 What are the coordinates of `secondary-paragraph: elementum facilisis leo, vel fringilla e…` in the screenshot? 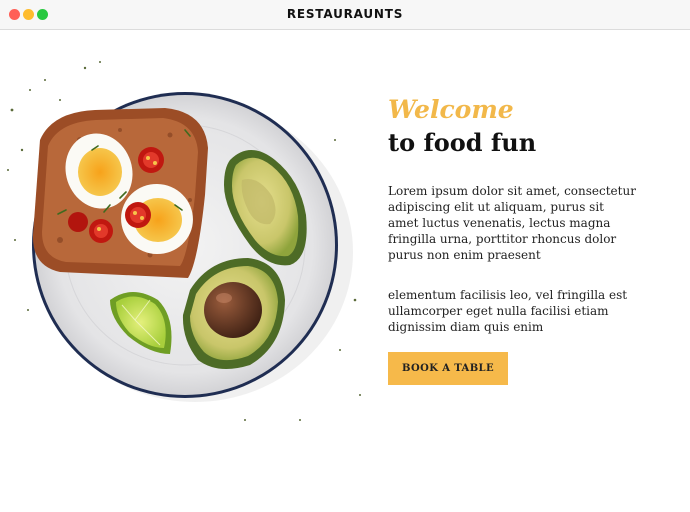 It's located at (508, 311).